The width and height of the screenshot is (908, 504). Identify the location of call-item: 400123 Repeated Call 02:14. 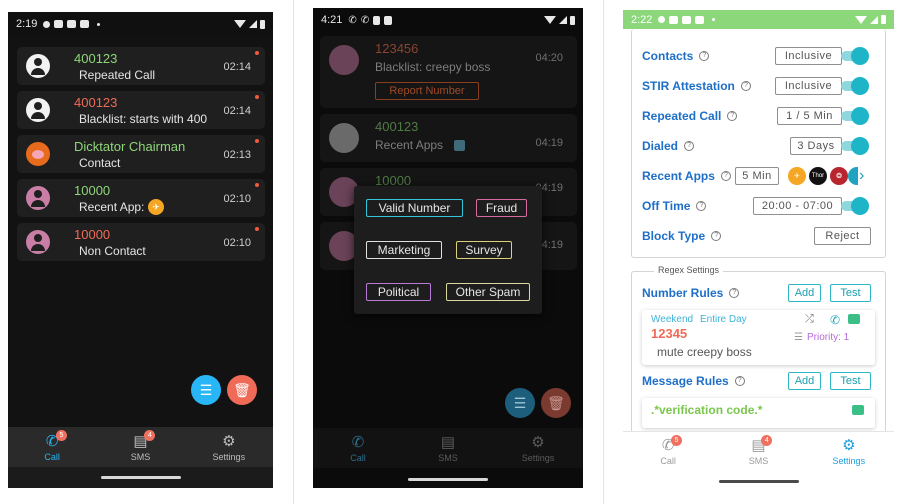
(141, 66).